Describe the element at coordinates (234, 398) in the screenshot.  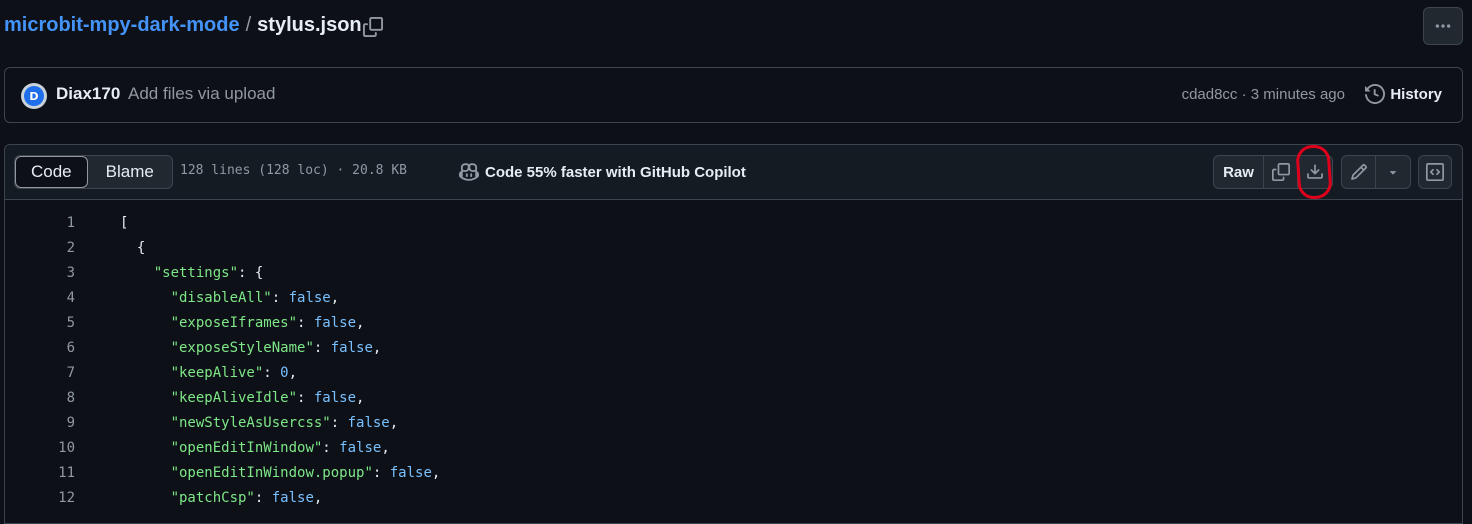
I see `json-key: "keepAliveIdle"` at that location.